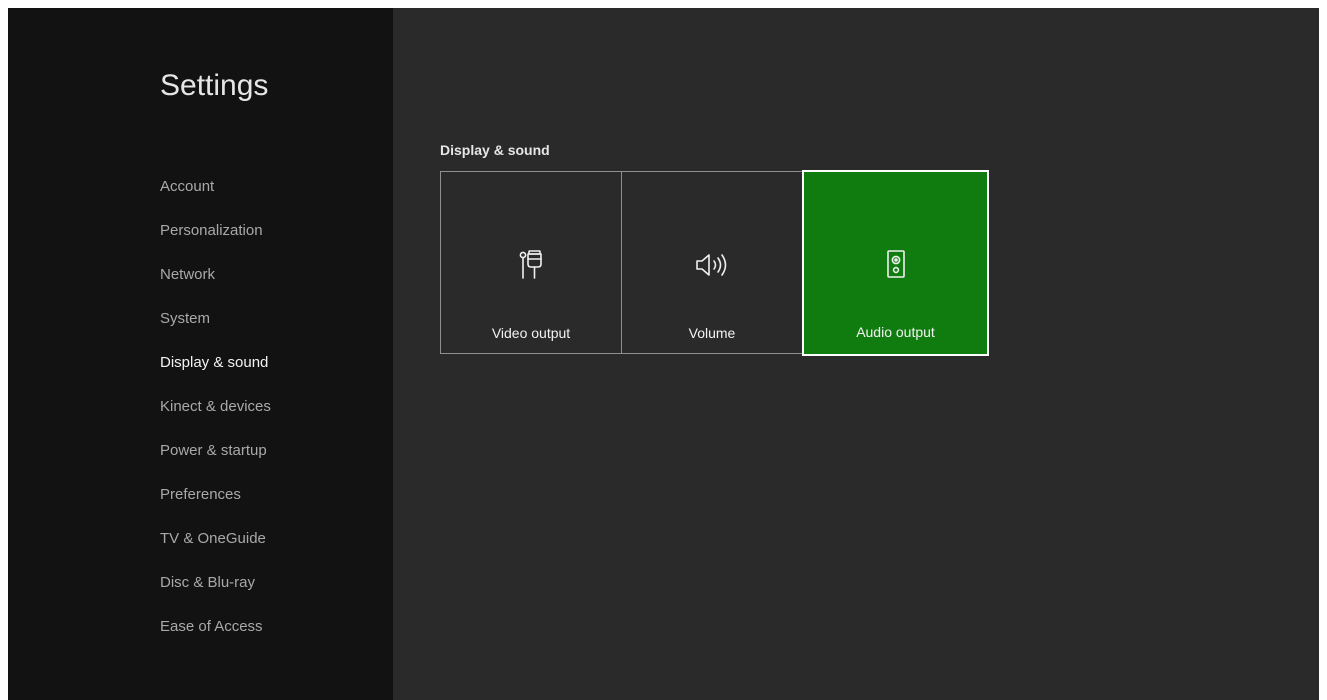  What do you see at coordinates (215, 506) in the screenshot?
I see `sidebar-item-preferences: Preferences` at bounding box center [215, 506].